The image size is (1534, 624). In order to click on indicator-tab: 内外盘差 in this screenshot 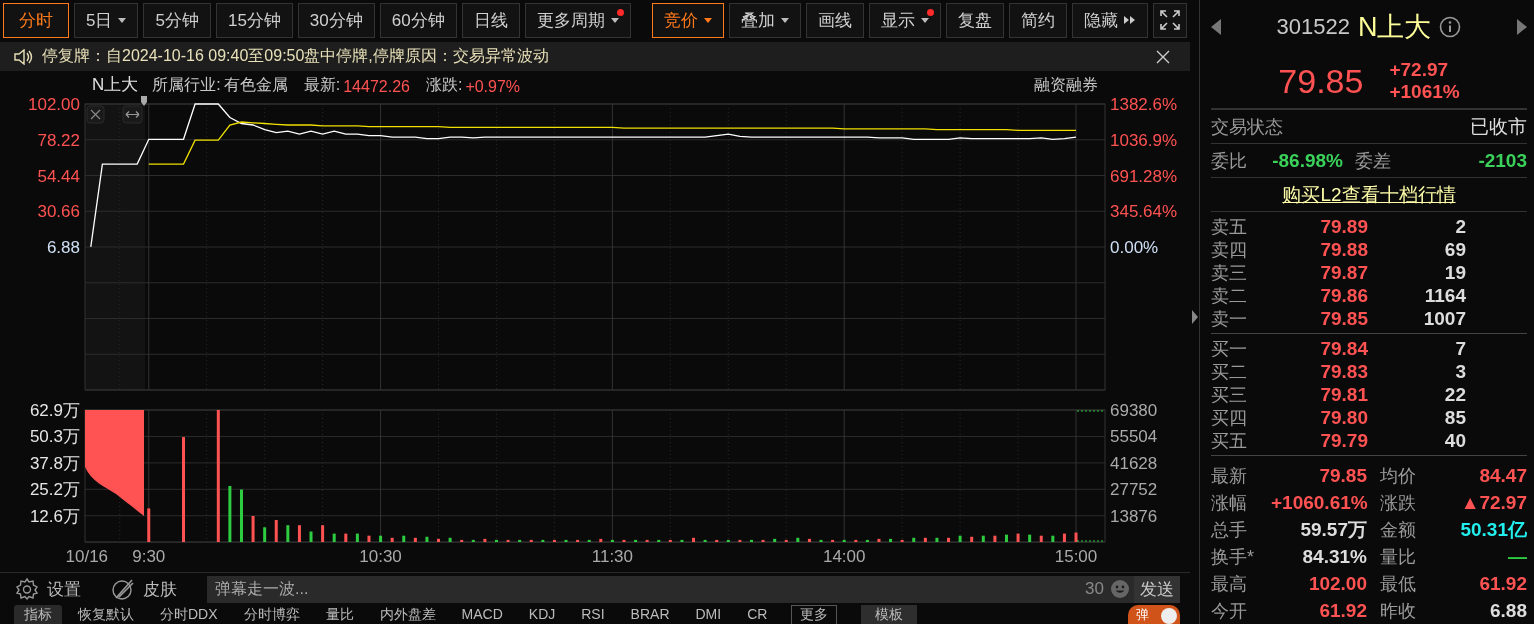, I will do `click(407, 614)`.